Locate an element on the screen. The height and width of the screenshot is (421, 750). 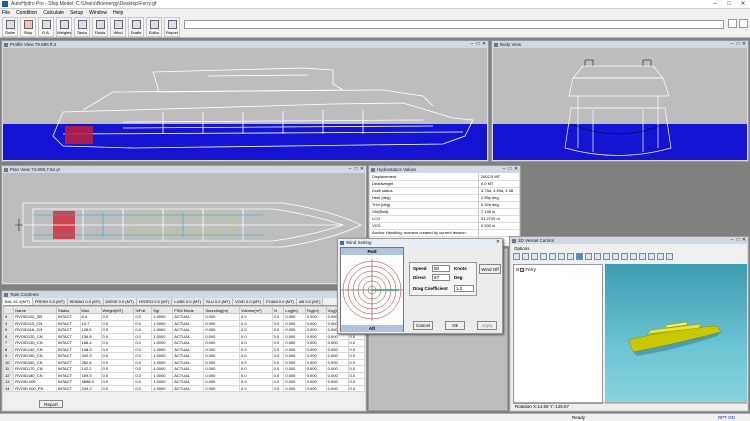
table-cell: 1.0000 is located at coordinates (162, 388).